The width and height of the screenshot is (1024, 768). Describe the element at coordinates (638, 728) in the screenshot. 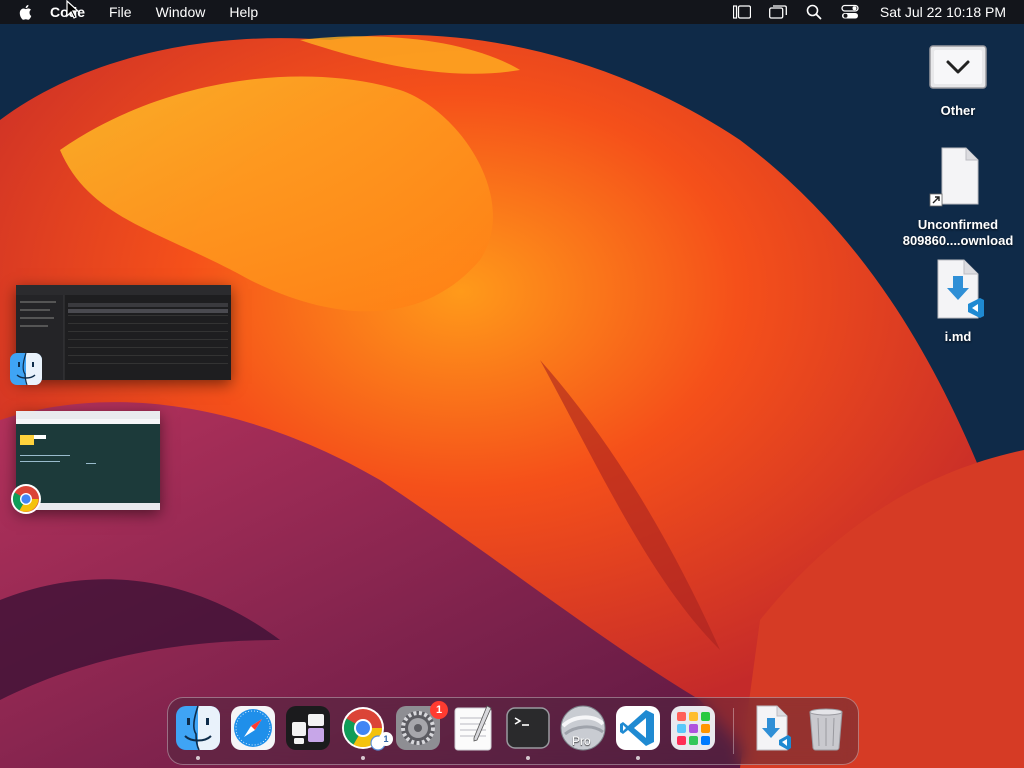

I see `vscode-icon` at that location.